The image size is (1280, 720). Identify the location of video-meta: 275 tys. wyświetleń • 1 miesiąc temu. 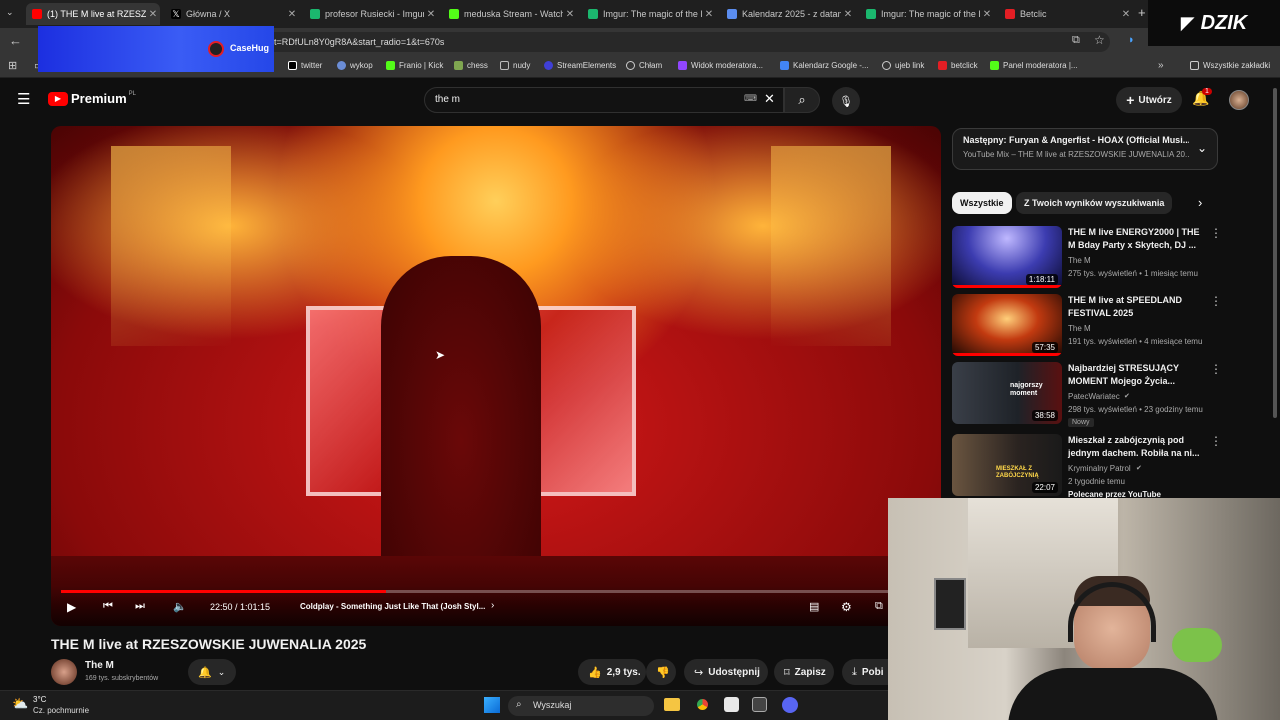
(1133, 273).